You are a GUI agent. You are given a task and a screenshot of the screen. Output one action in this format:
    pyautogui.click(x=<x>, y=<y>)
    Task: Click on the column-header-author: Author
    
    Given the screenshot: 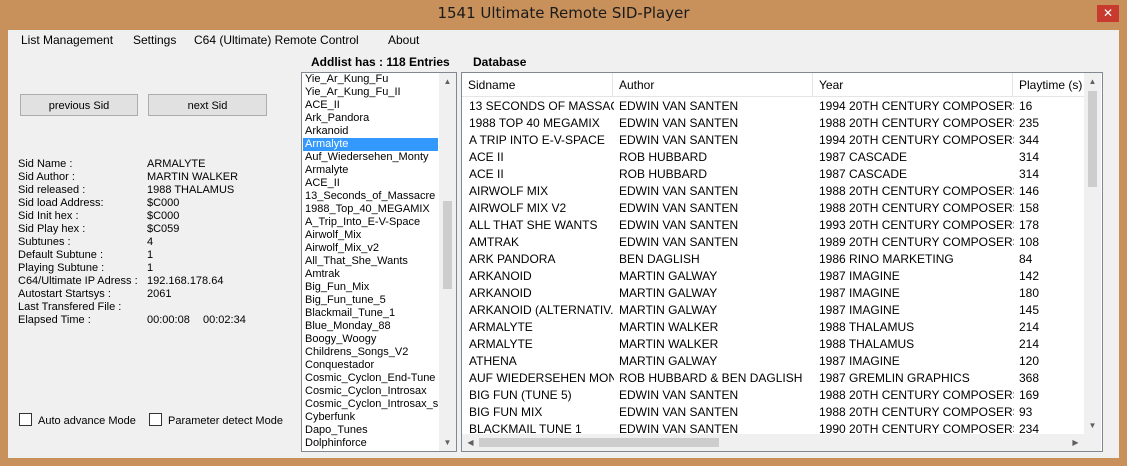 What is the action you would take?
    pyautogui.click(x=713, y=85)
    